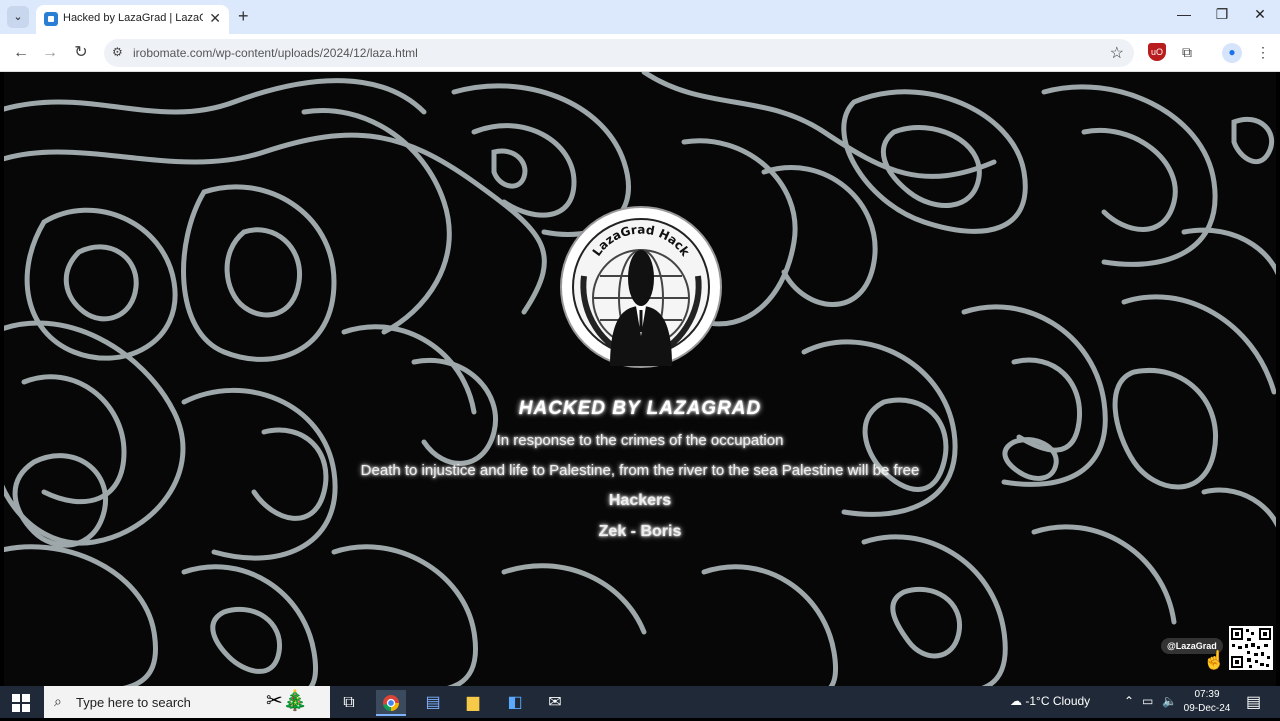 The width and height of the screenshot is (1280, 721). Describe the element at coordinates (1058, 701) in the screenshot. I see `weather-text: -1°C Cloudy` at that location.